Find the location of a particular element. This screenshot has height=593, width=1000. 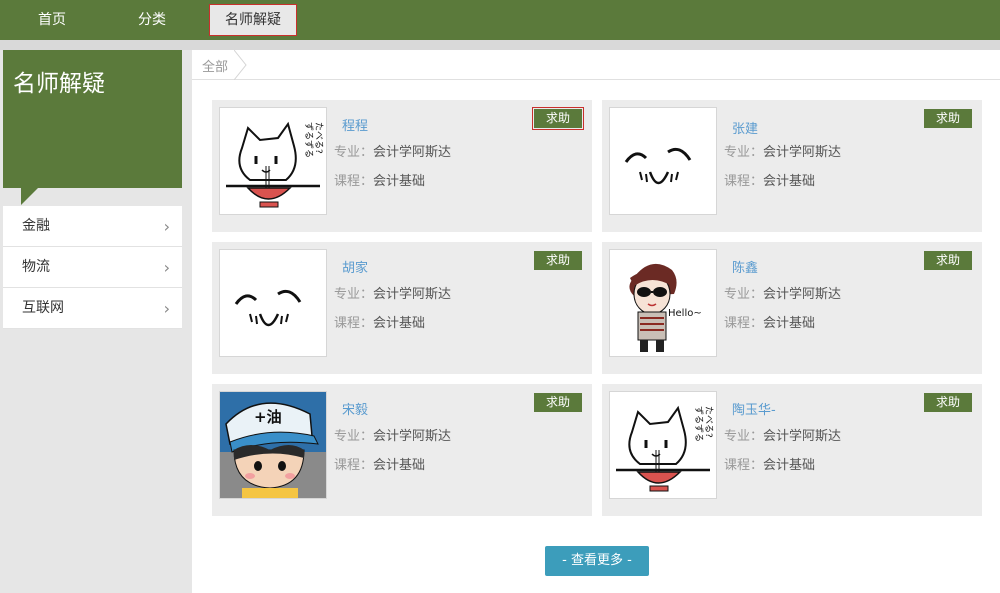

sidebar-item-internet: 互联网 › is located at coordinates (92, 308).